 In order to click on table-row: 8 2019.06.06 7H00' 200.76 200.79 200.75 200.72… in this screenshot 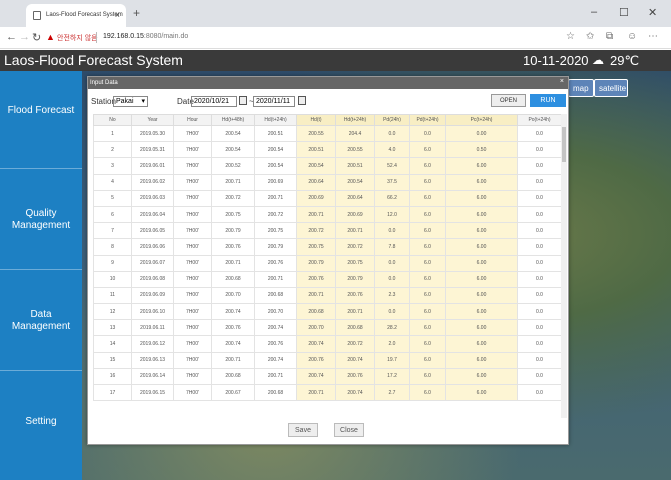, I will do `click(327, 247)`.